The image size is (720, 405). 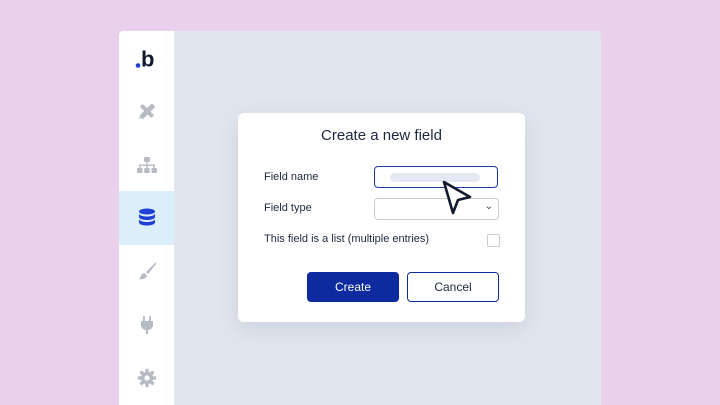 I want to click on sidebar-item-plugins, so click(x=146, y=324).